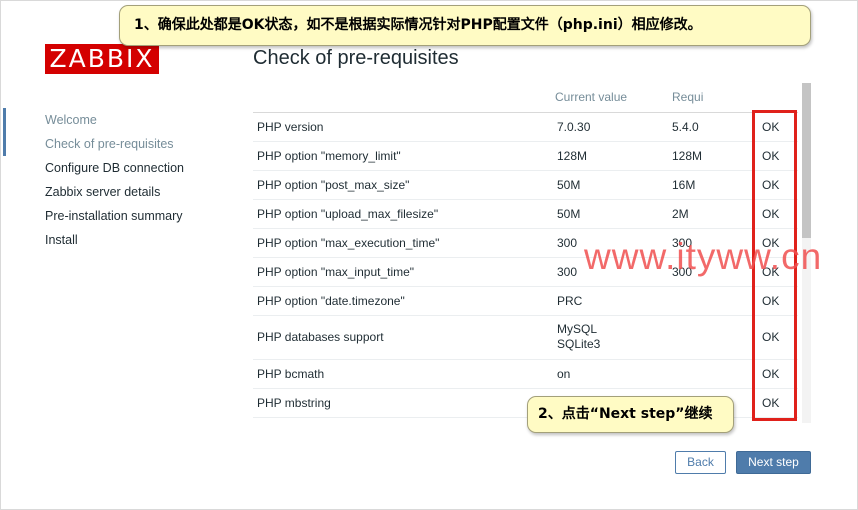  What do you see at coordinates (773, 462) in the screenshot?
I see `next-step-button: Next step` at bounding box center [773, 462].